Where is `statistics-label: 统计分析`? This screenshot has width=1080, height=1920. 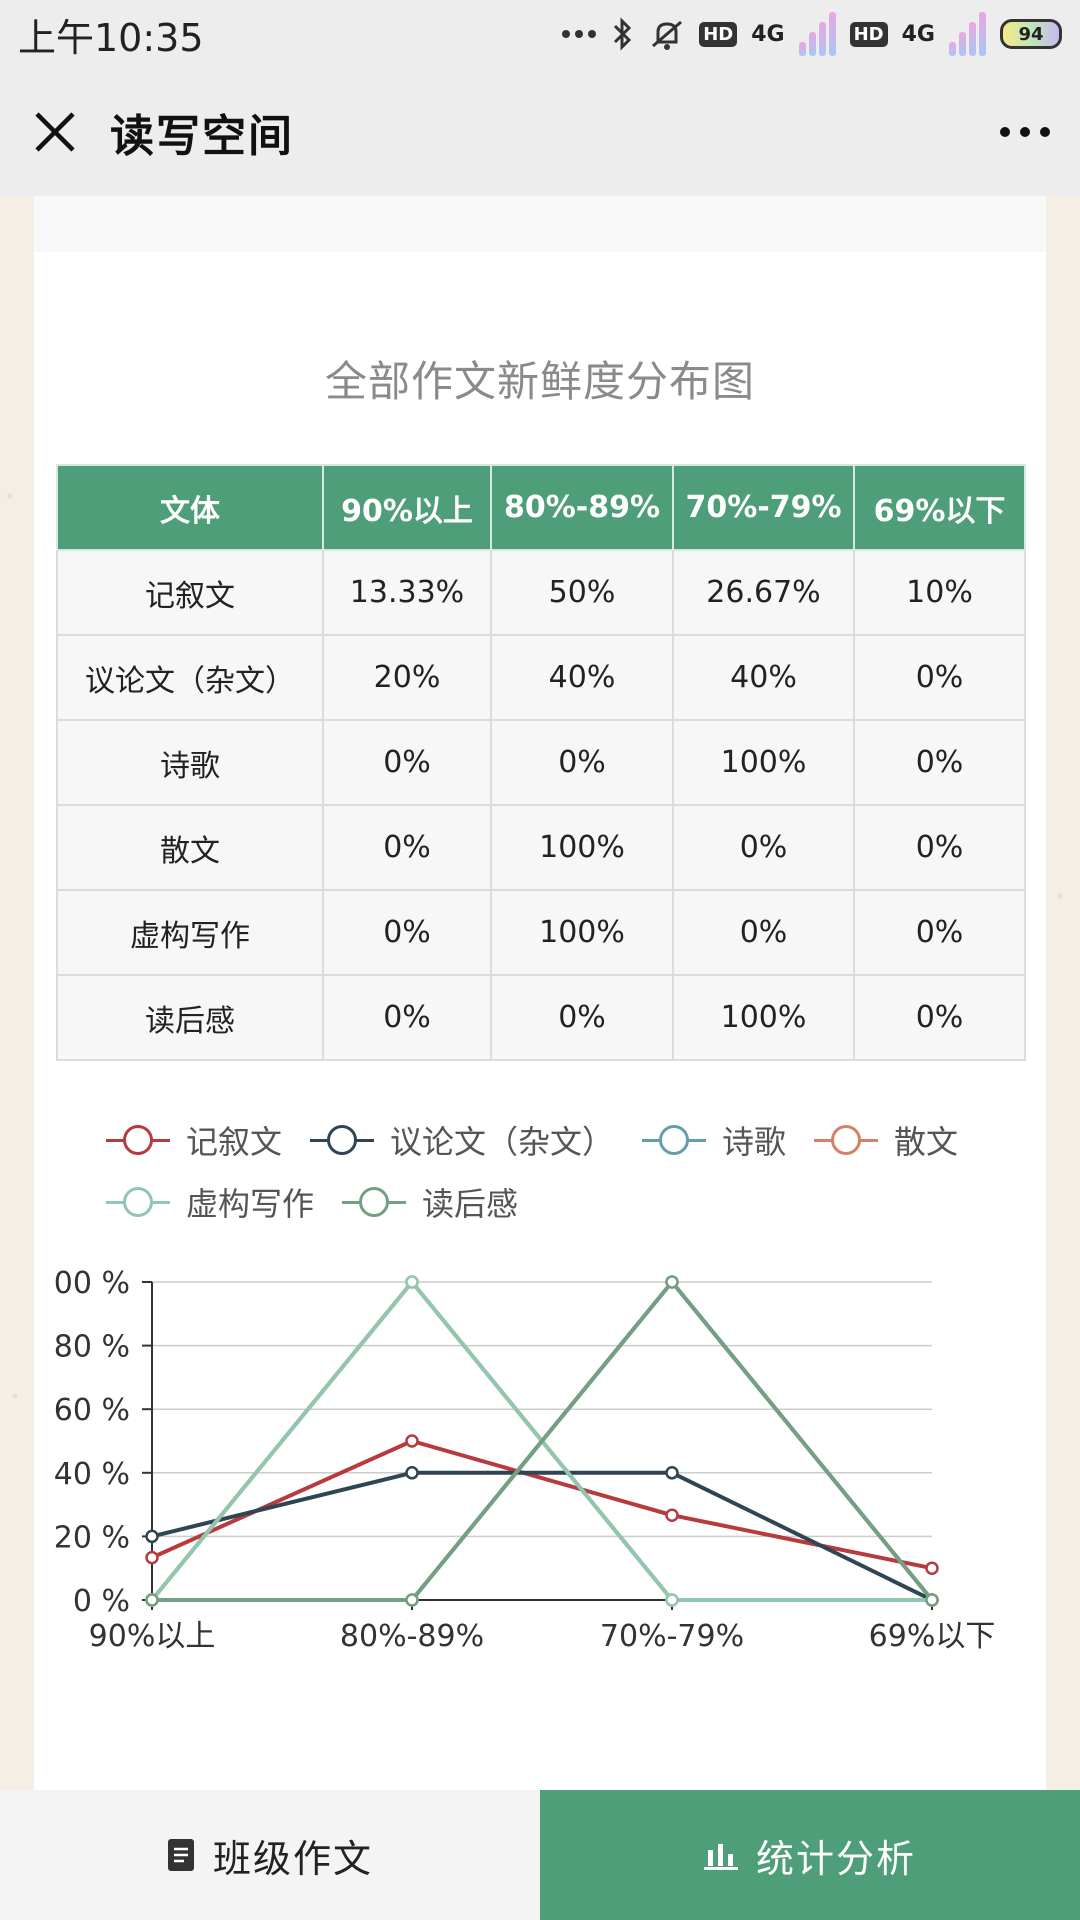 statistics-label: 统计分析 is located at coordinates (835, 1858).